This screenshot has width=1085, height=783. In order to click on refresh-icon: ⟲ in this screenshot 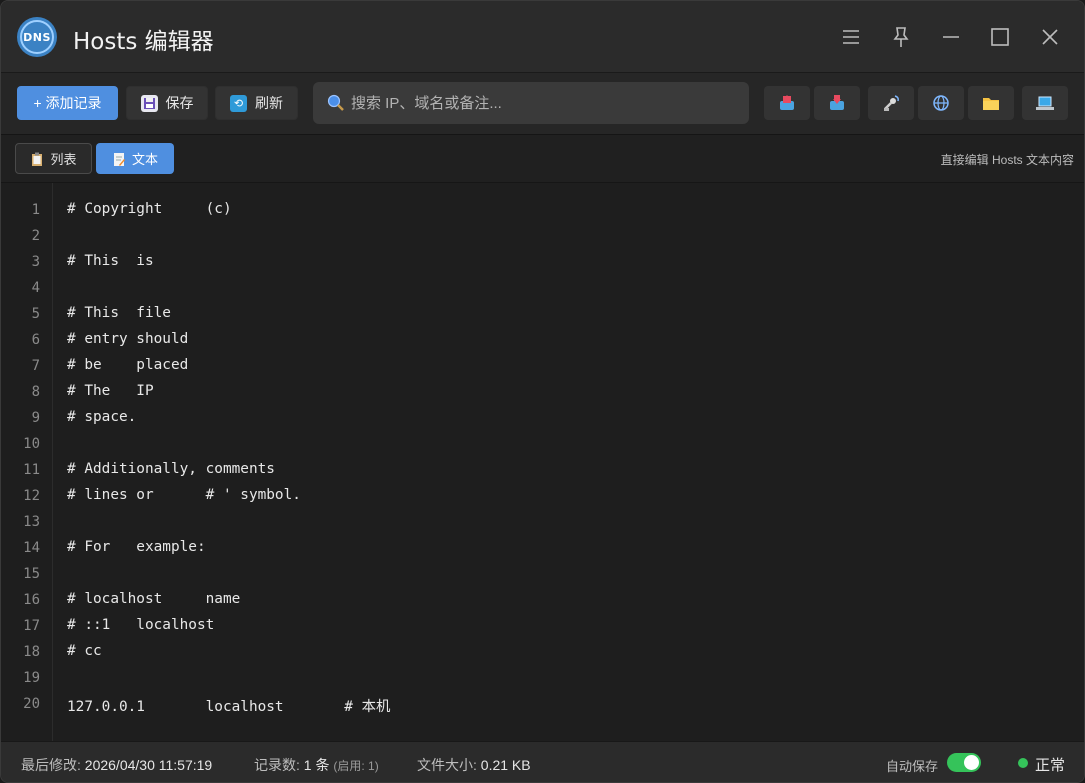, I will do `click(238, 103)`.